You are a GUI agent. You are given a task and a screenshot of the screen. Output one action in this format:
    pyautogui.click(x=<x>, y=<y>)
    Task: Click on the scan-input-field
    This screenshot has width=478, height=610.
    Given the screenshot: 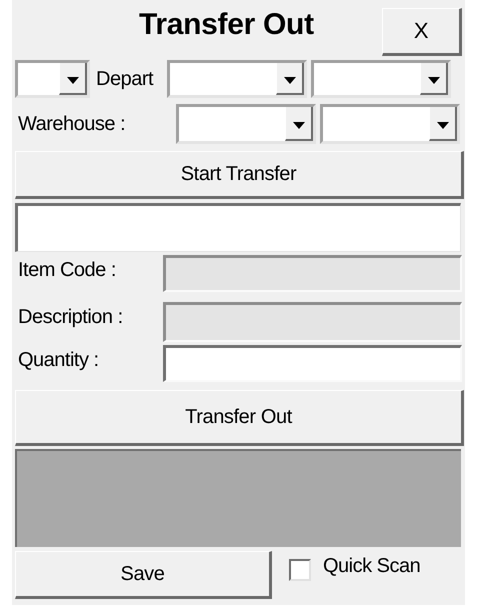 What is the action you would take?
    pyautogui.click(x=238, y=227)
    